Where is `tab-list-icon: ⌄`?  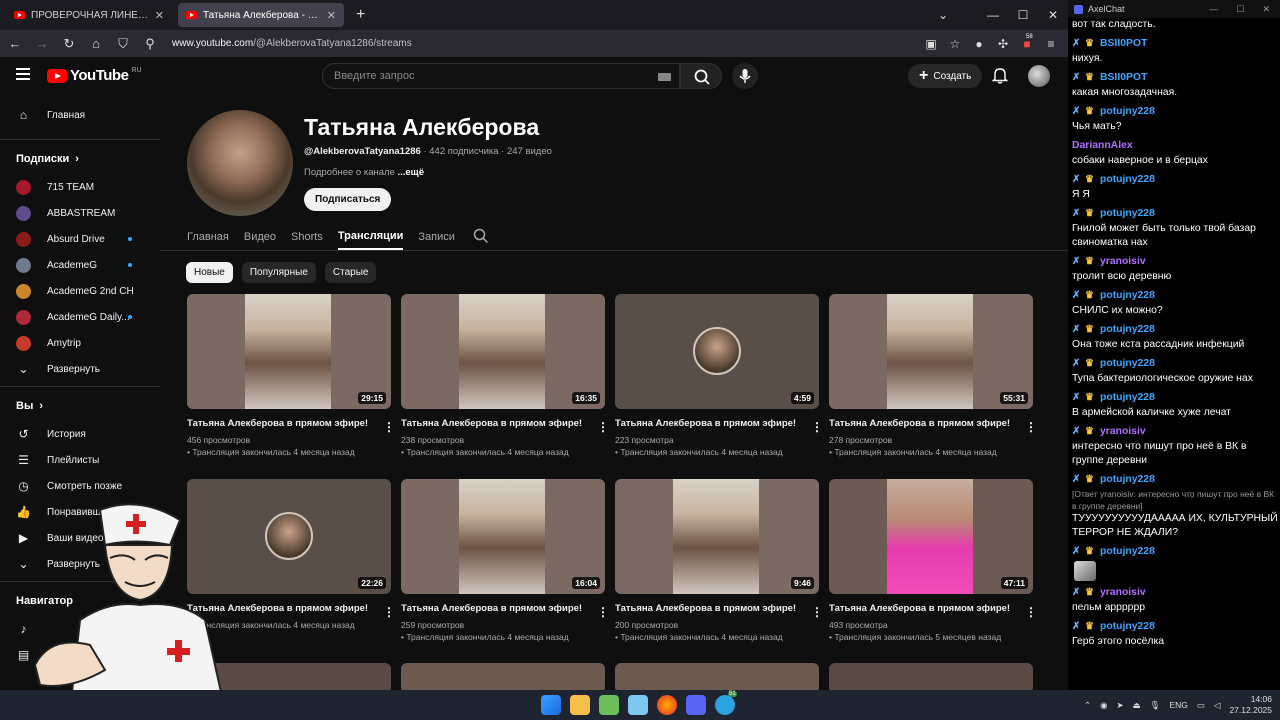
tab-list-icon: ⌄ is located at coordinates (943, 15).